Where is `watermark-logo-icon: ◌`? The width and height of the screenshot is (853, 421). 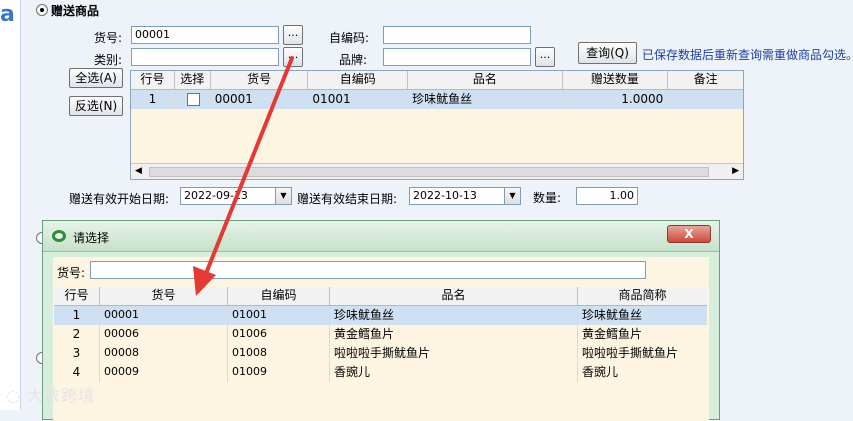 watermark-logo-icon: ◌ is located at coordinates (17, 395).